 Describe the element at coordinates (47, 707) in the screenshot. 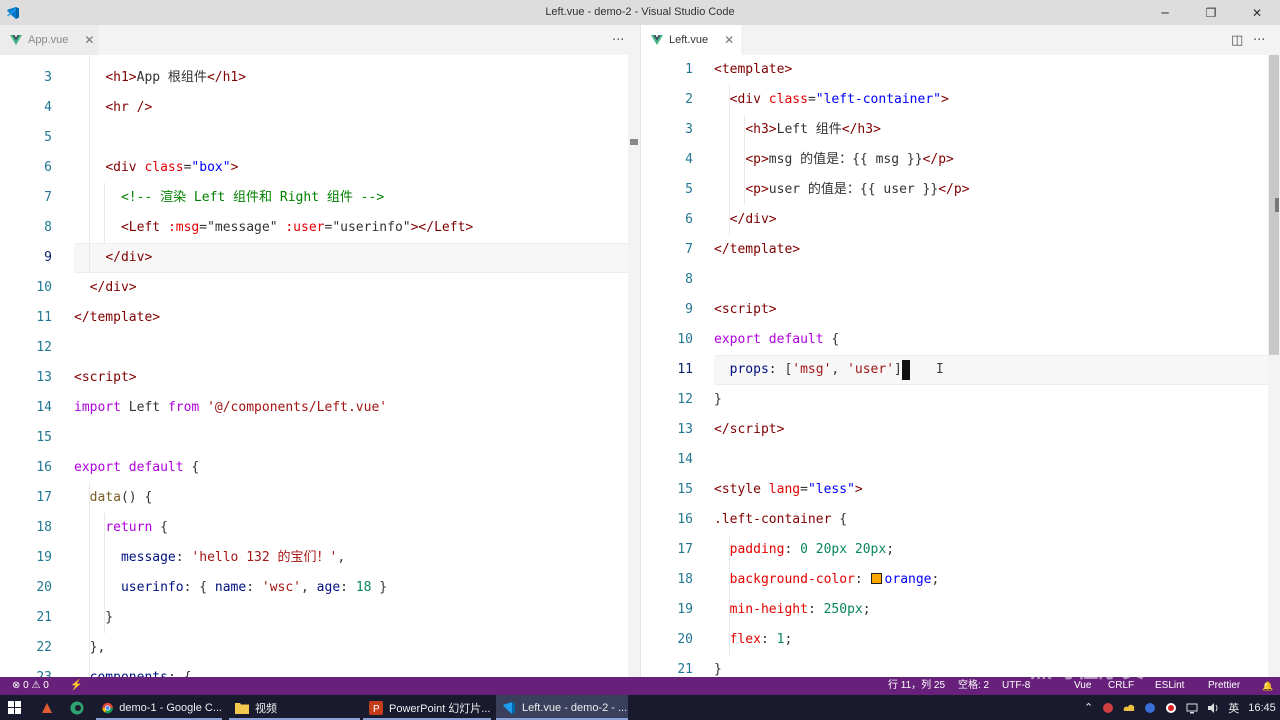

I see `pinned-app-icon` at that location.